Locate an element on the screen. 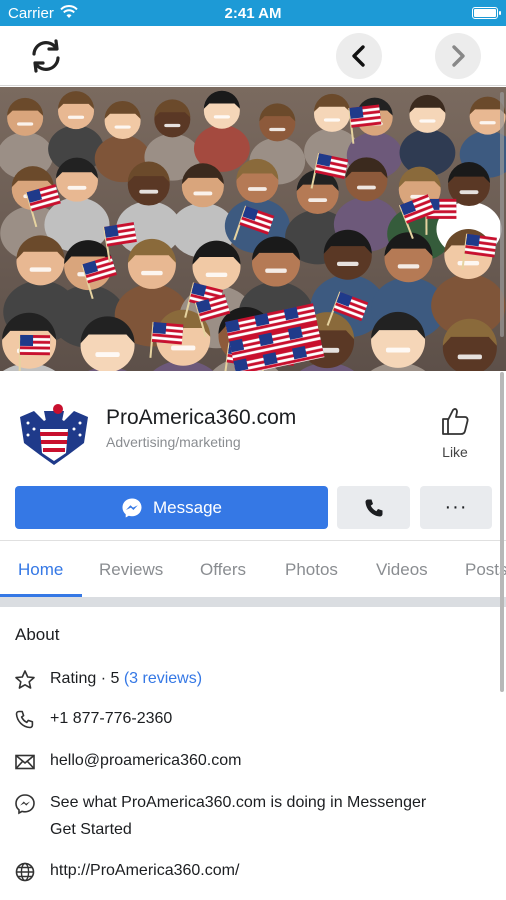 This screenshot has width=506, height=900. section-divider is located at coordinates (253, 602).